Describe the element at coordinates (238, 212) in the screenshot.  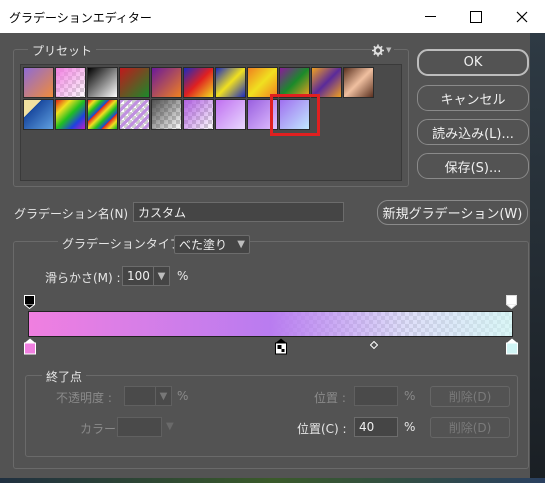
I see `gradient-name-input: カスタム` at that location.